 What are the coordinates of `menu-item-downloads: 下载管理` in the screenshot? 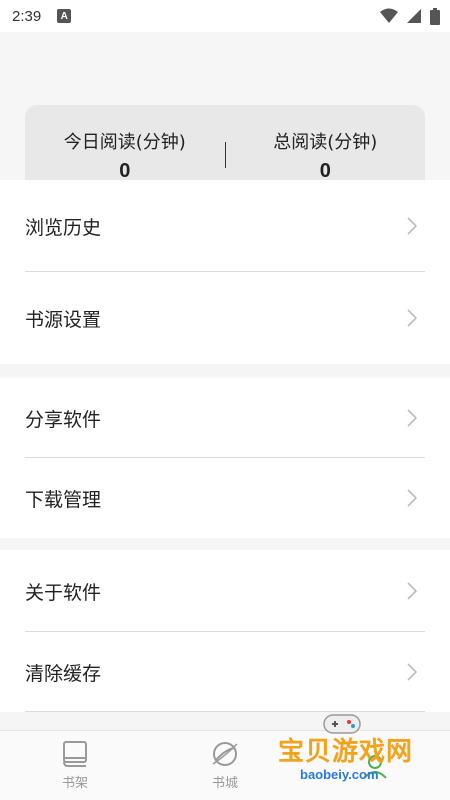 It's located at (225, 498).